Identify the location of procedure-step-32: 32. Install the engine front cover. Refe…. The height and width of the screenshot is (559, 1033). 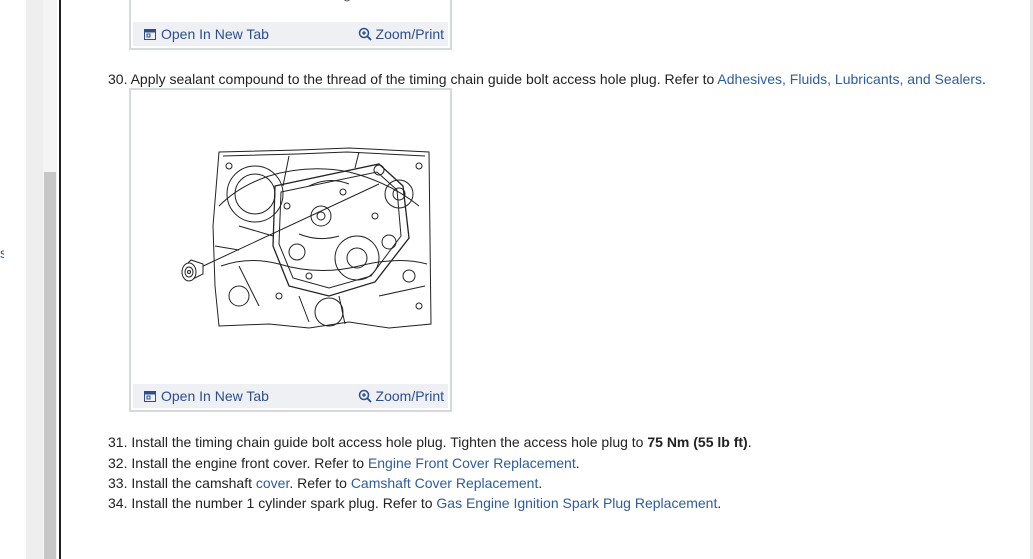
(344, 463).